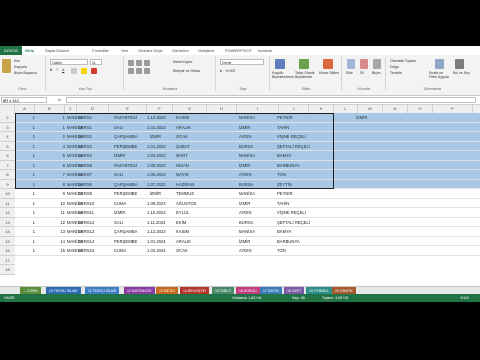 This screenshot has width=480, height=360. Describe the element at coordinates (29, 51) in the screenshot. I see `tab-home: Giriş` at that location.